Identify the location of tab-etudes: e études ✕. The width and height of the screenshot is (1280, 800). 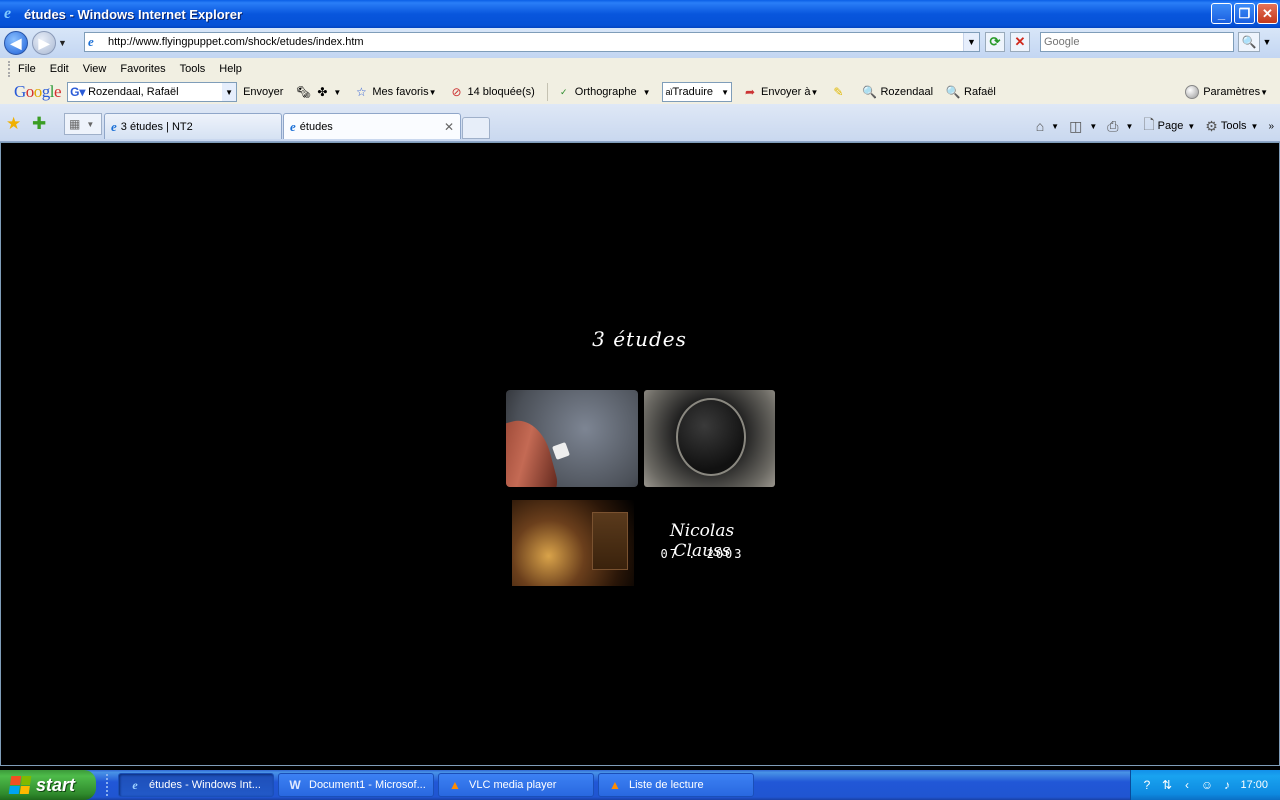
(372, 126).